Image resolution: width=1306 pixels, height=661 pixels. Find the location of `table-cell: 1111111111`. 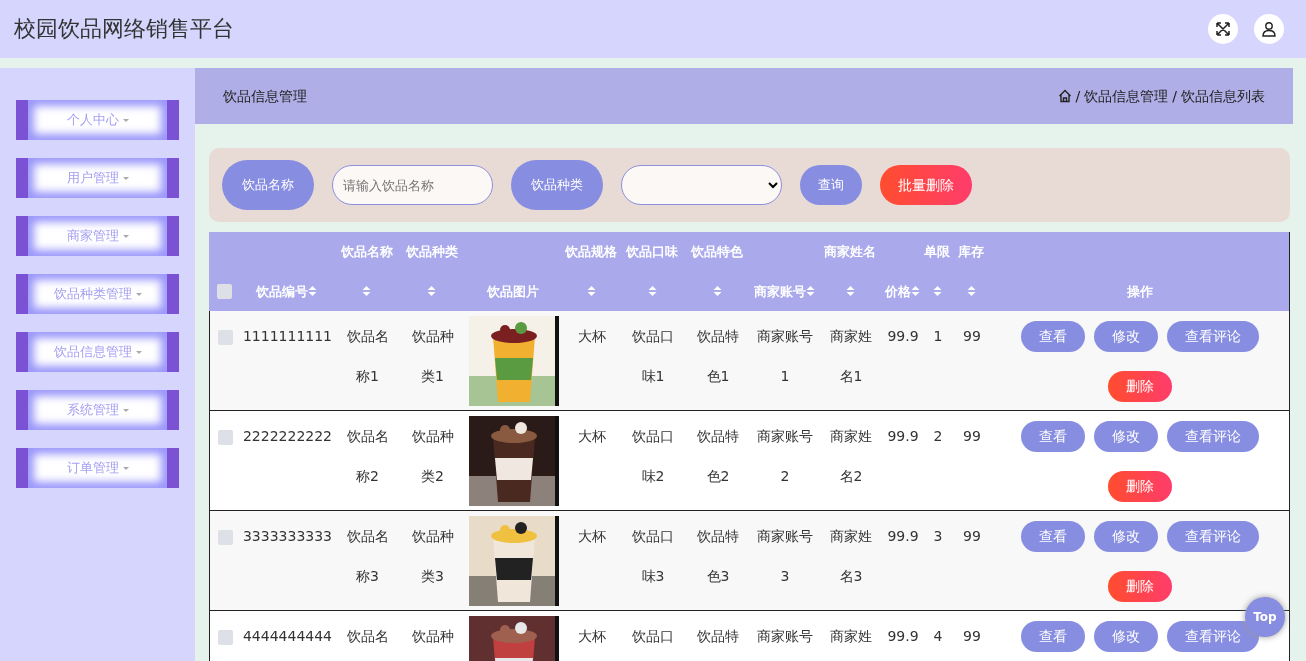

table-cell: 1111111111 is located at coordinates (287, 336).